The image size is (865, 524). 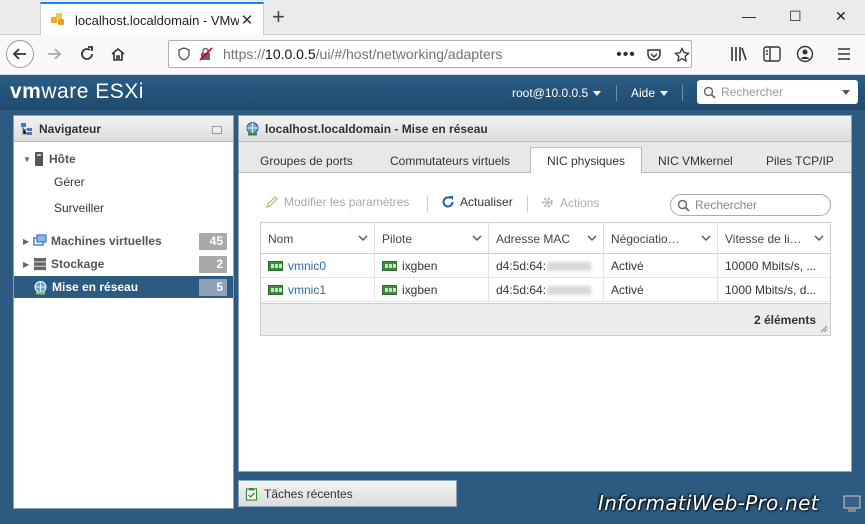 I want to click on actions-button: Actions, so click(x=569, y=202).